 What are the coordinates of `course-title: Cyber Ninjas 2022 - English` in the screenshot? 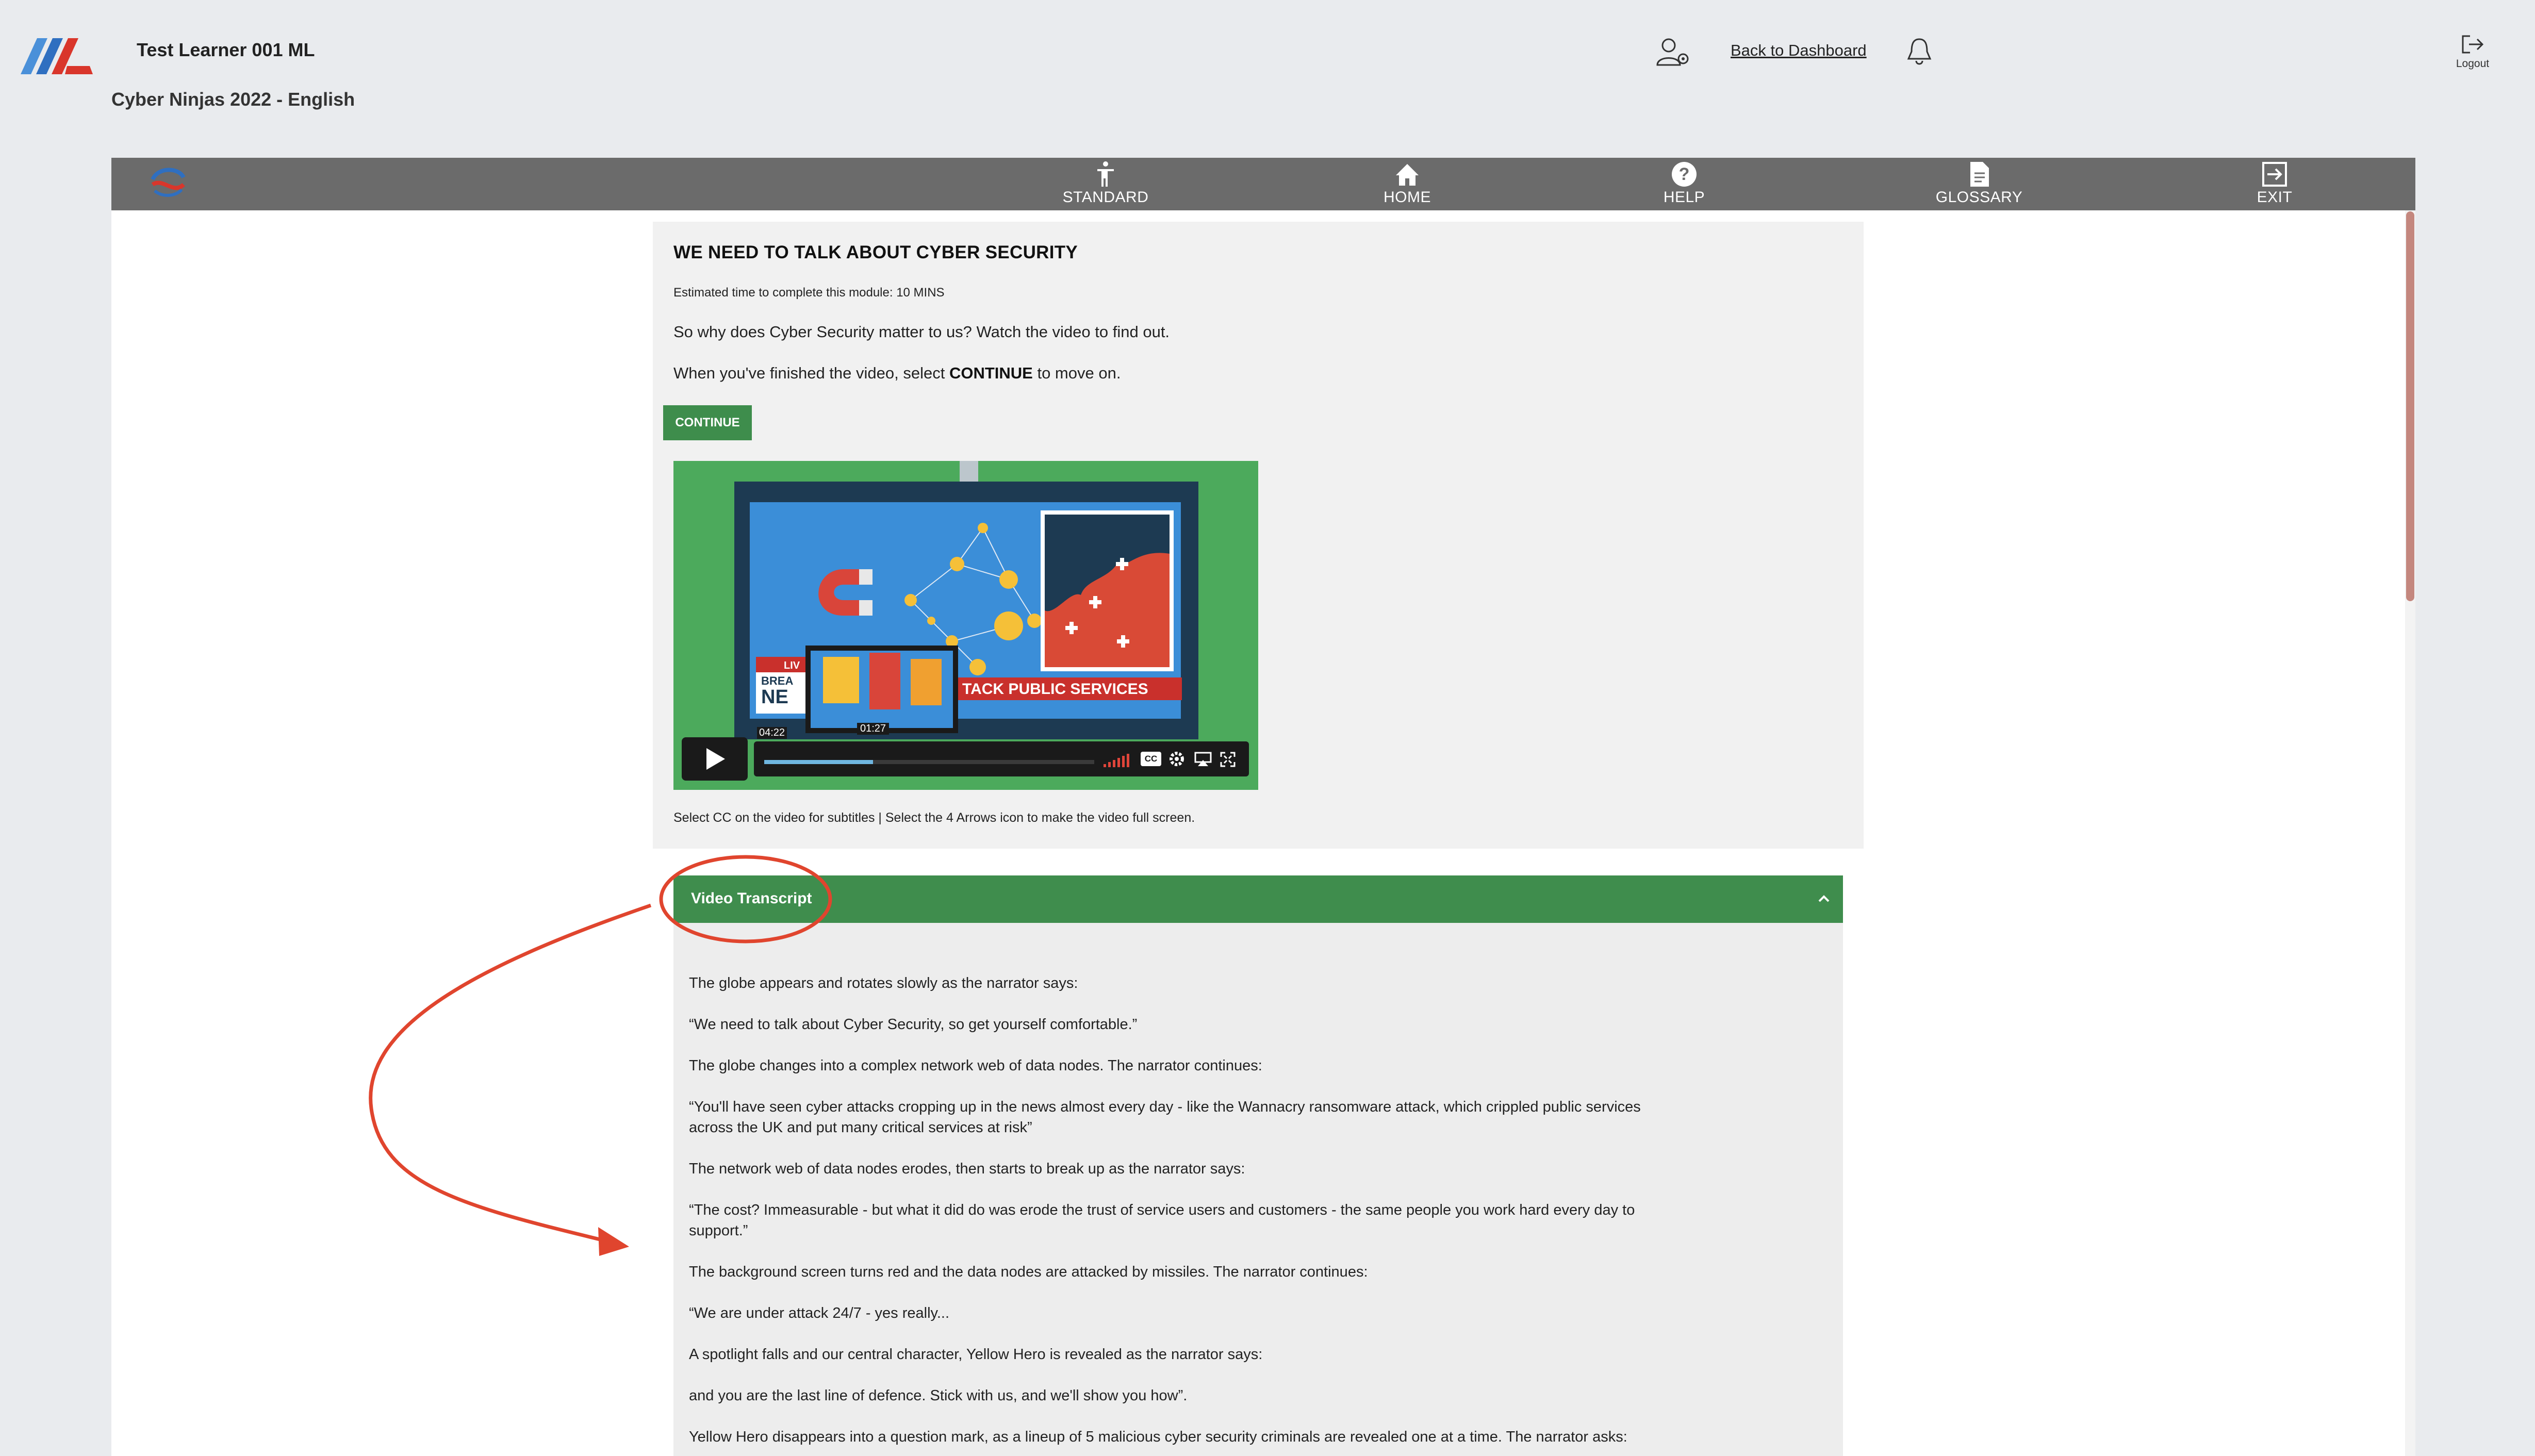 It's located at (233, 99).